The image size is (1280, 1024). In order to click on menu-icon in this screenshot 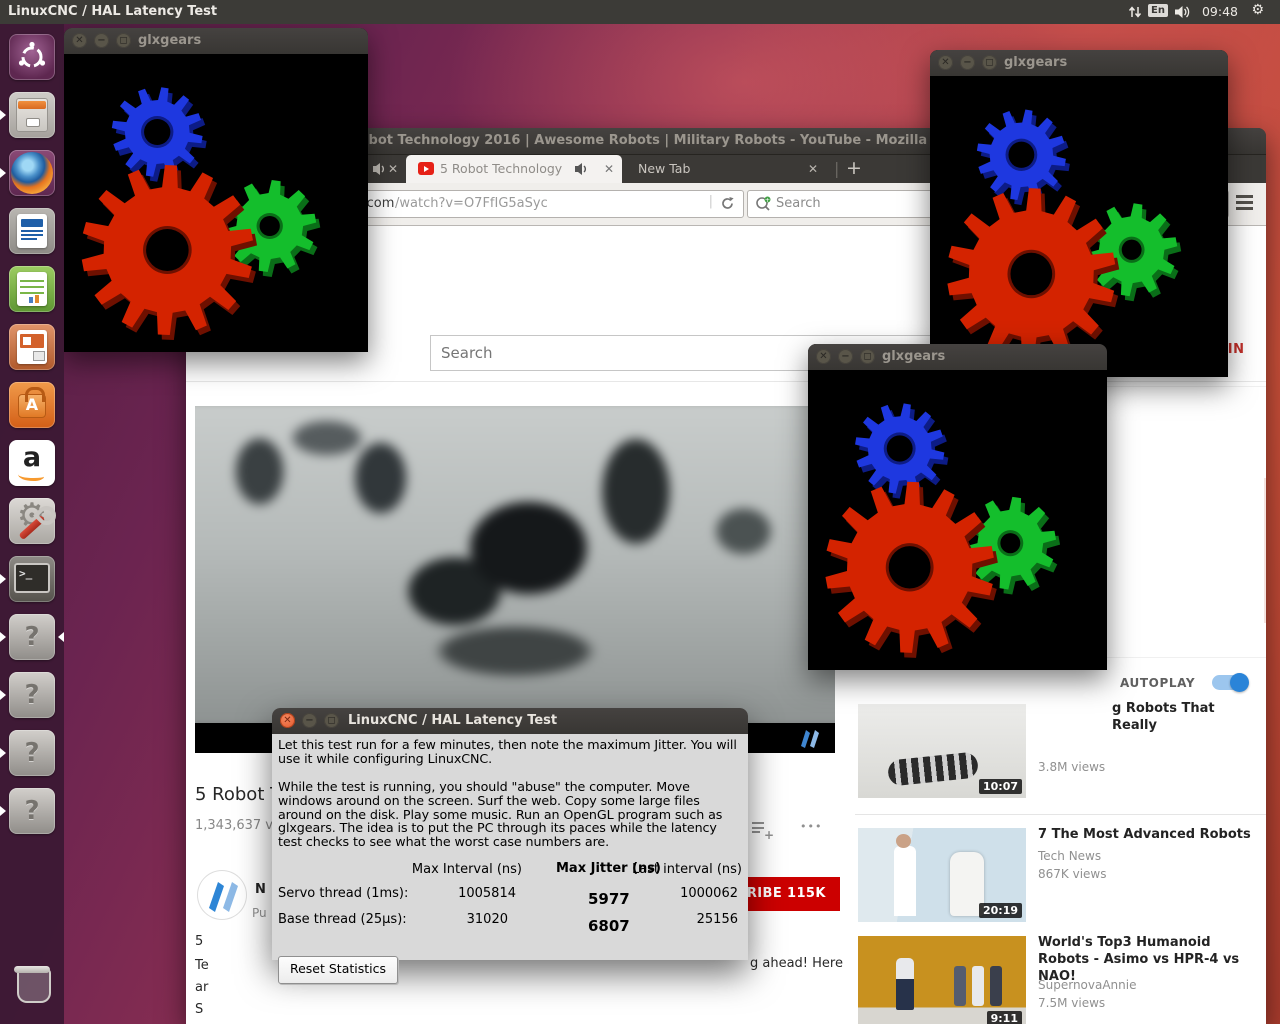, I will do `click(1244, 202)`.